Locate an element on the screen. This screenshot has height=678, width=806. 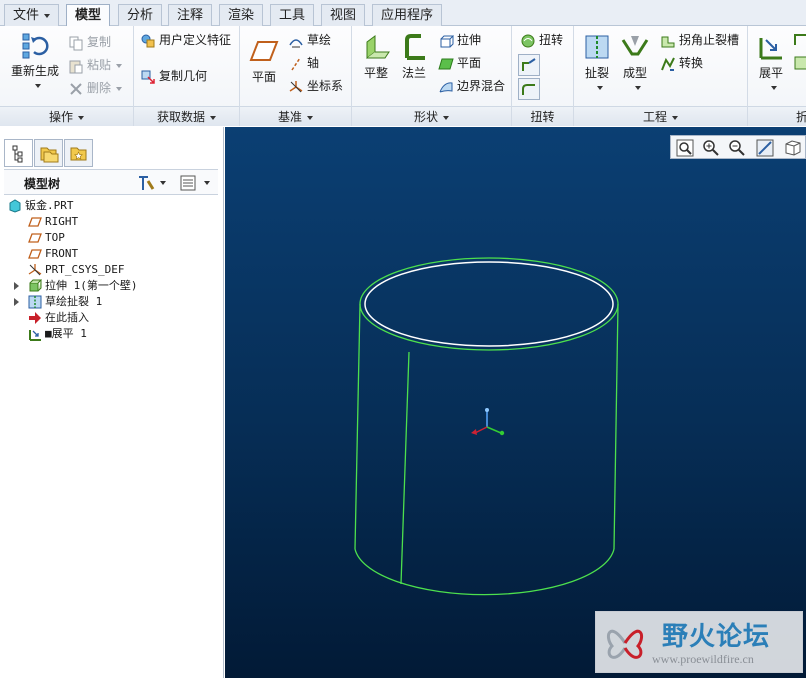
list-view-icon is located at coordinates (188, 183).